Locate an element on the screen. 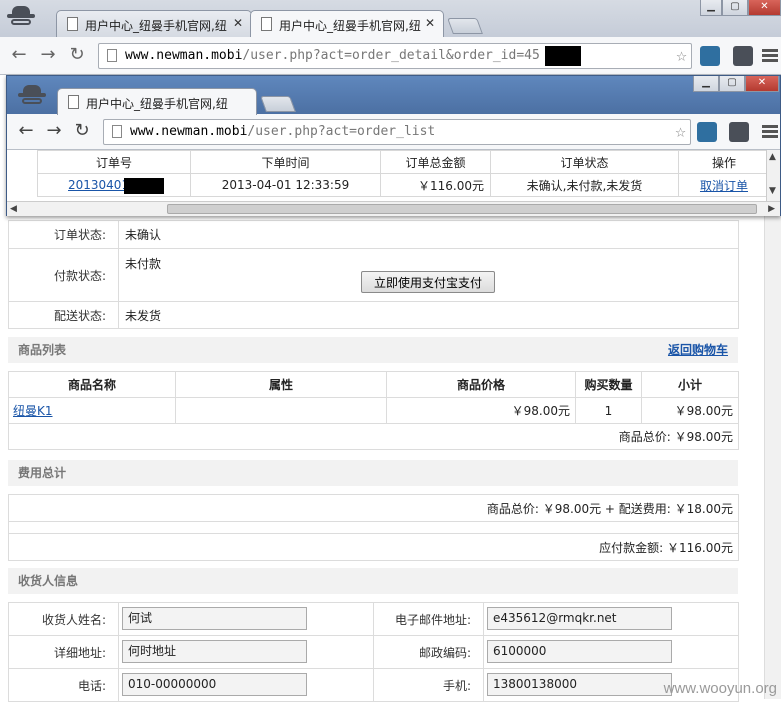  email-label: 电子邮件地址: is located at coordinates (429, 619).